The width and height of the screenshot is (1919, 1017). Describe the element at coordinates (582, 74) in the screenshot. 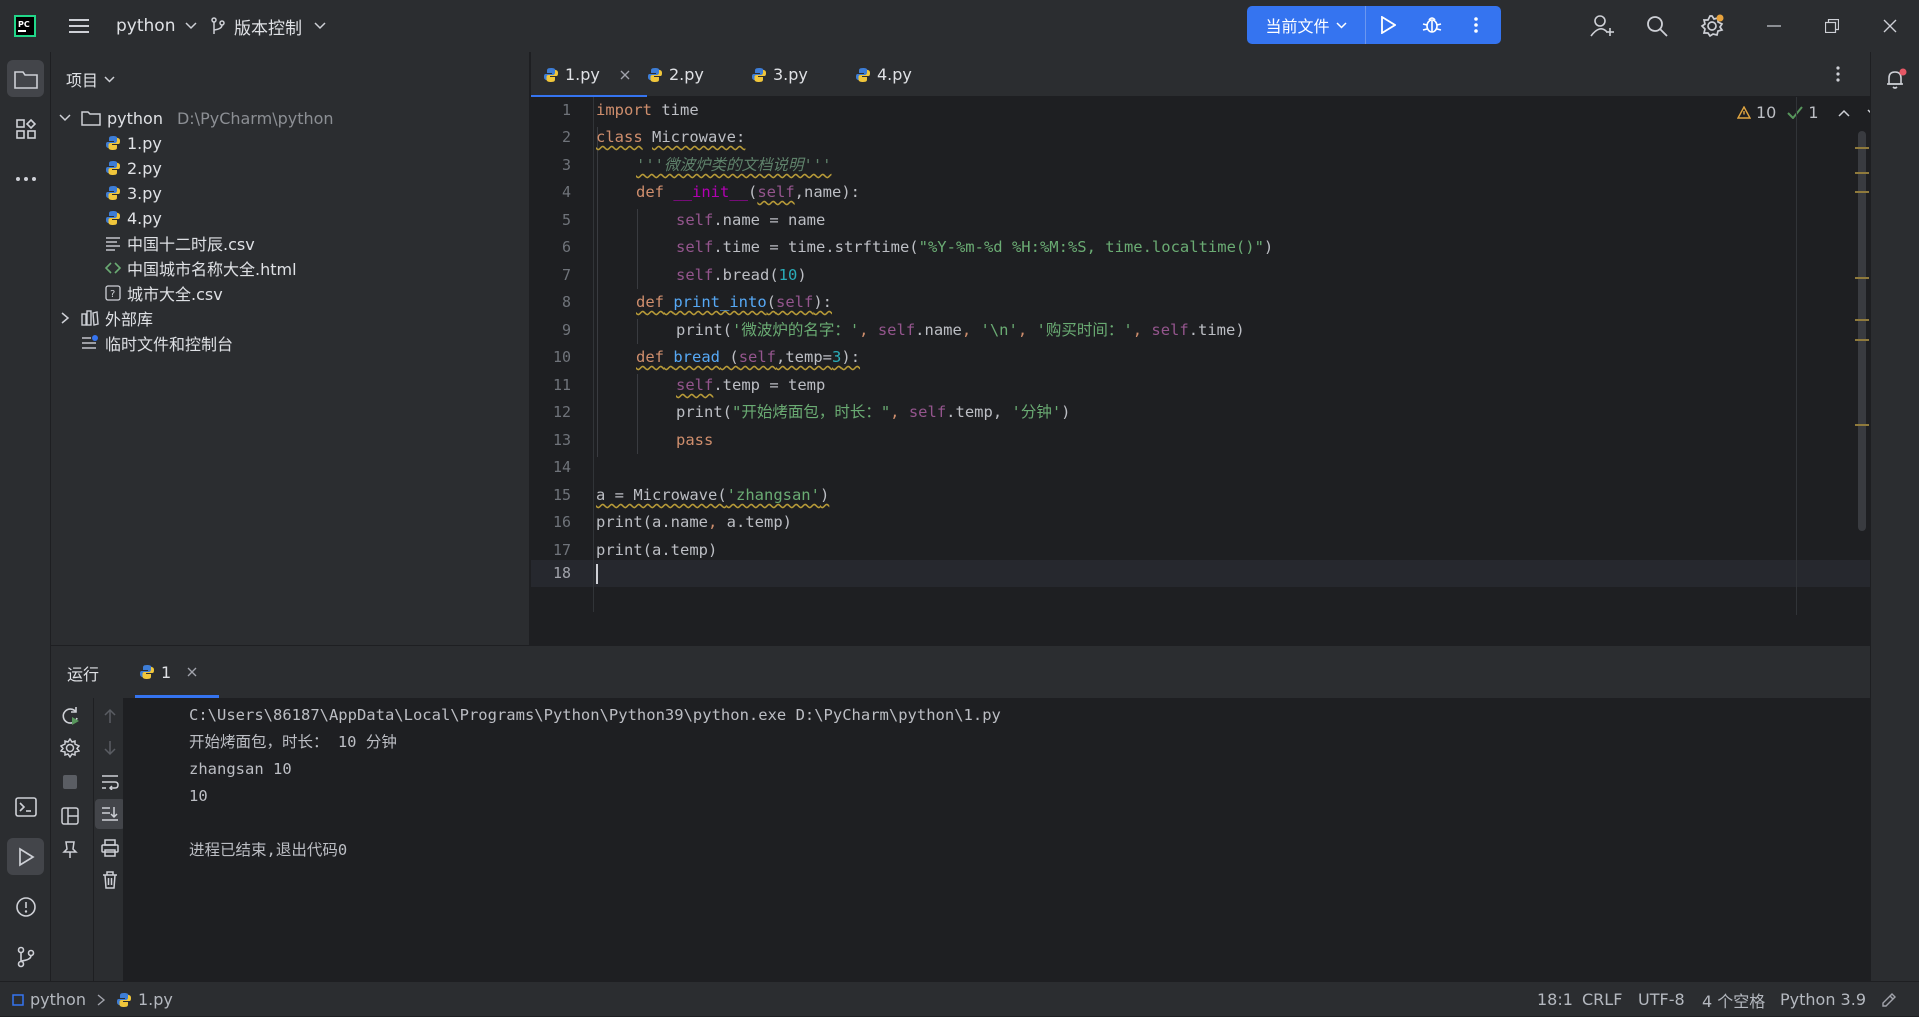

I see `tab-label: 1.py` at that location.